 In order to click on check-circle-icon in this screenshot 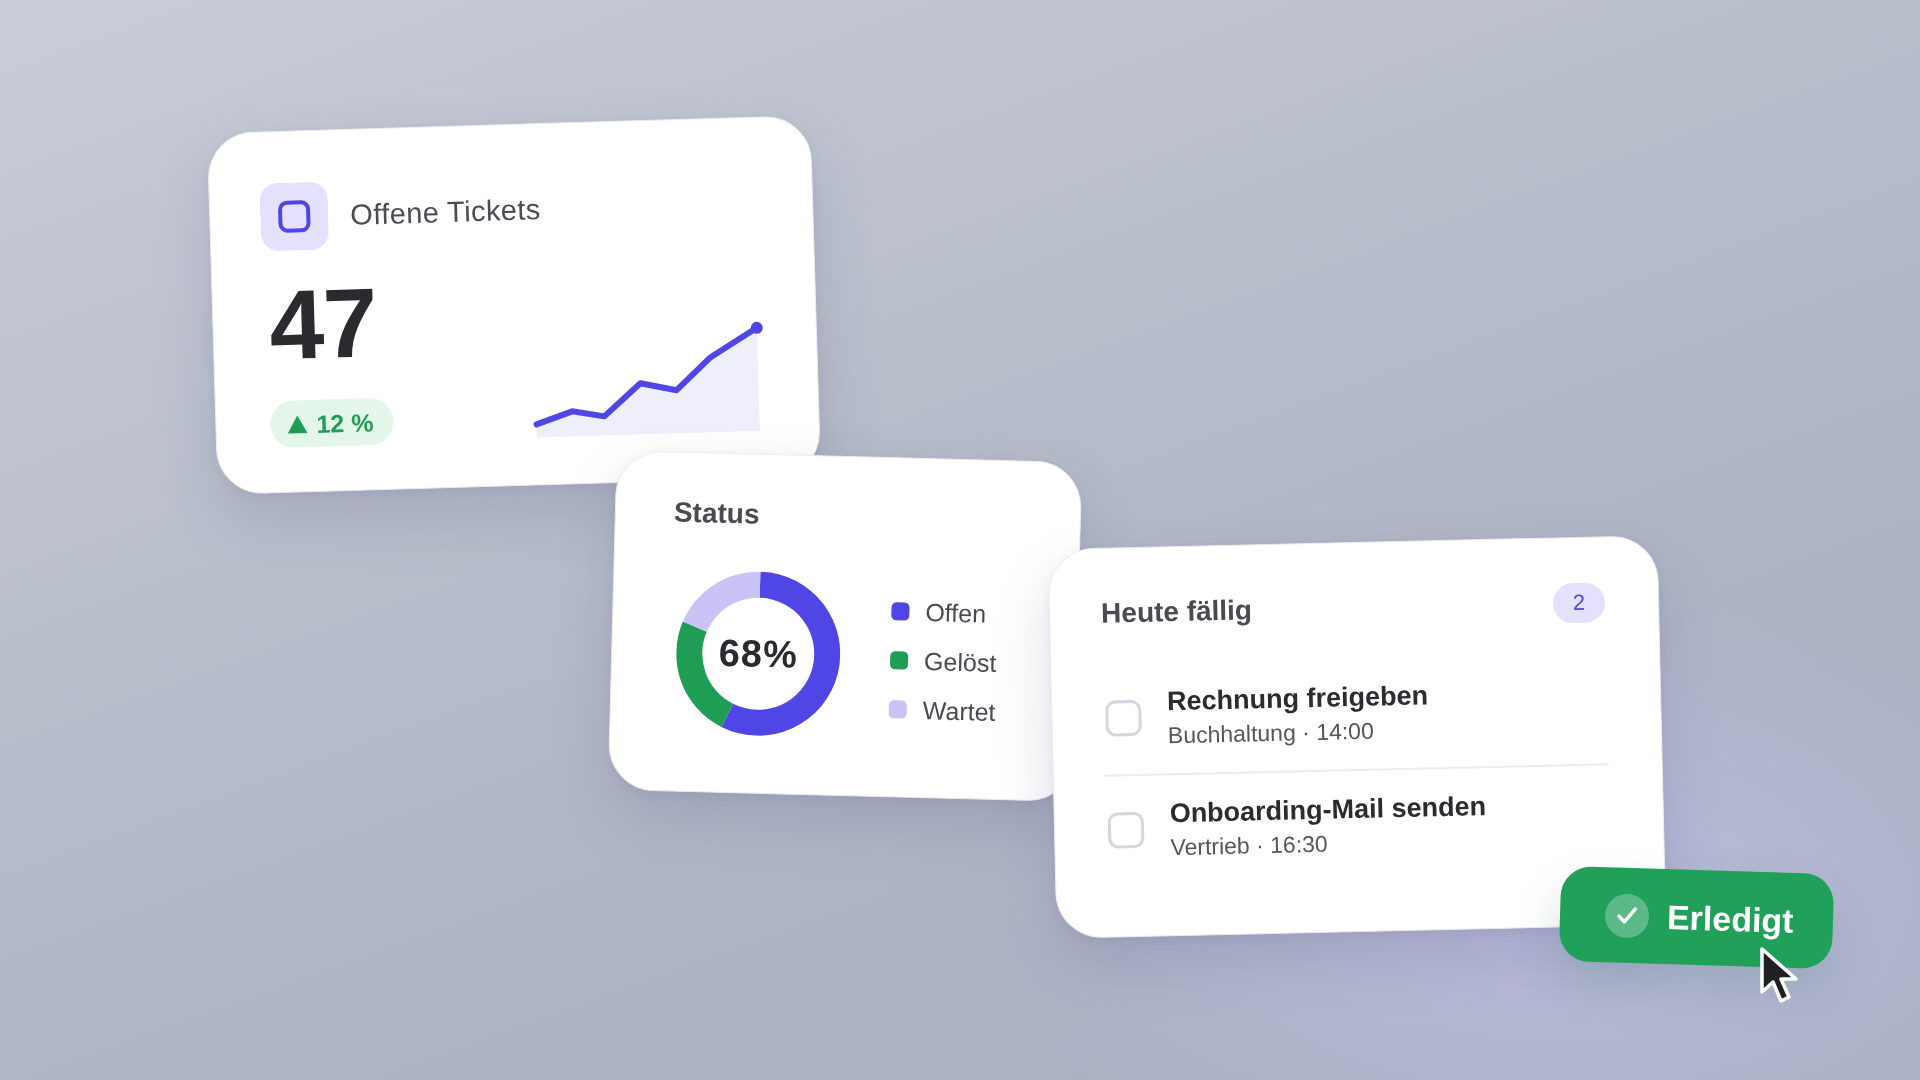, I will do `click(1627, 915)`.